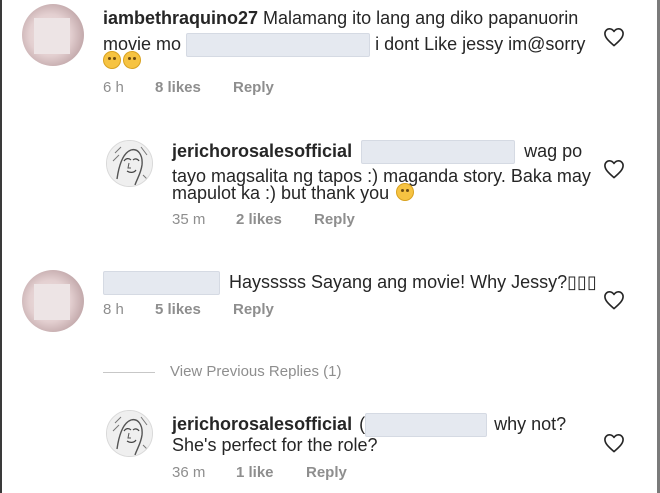 Image resolution: width=660 pixels, height=493 pixels. Describe the element at coordinates (530, 424) in the screenshot. I see `comment-text: why not?` at that location.